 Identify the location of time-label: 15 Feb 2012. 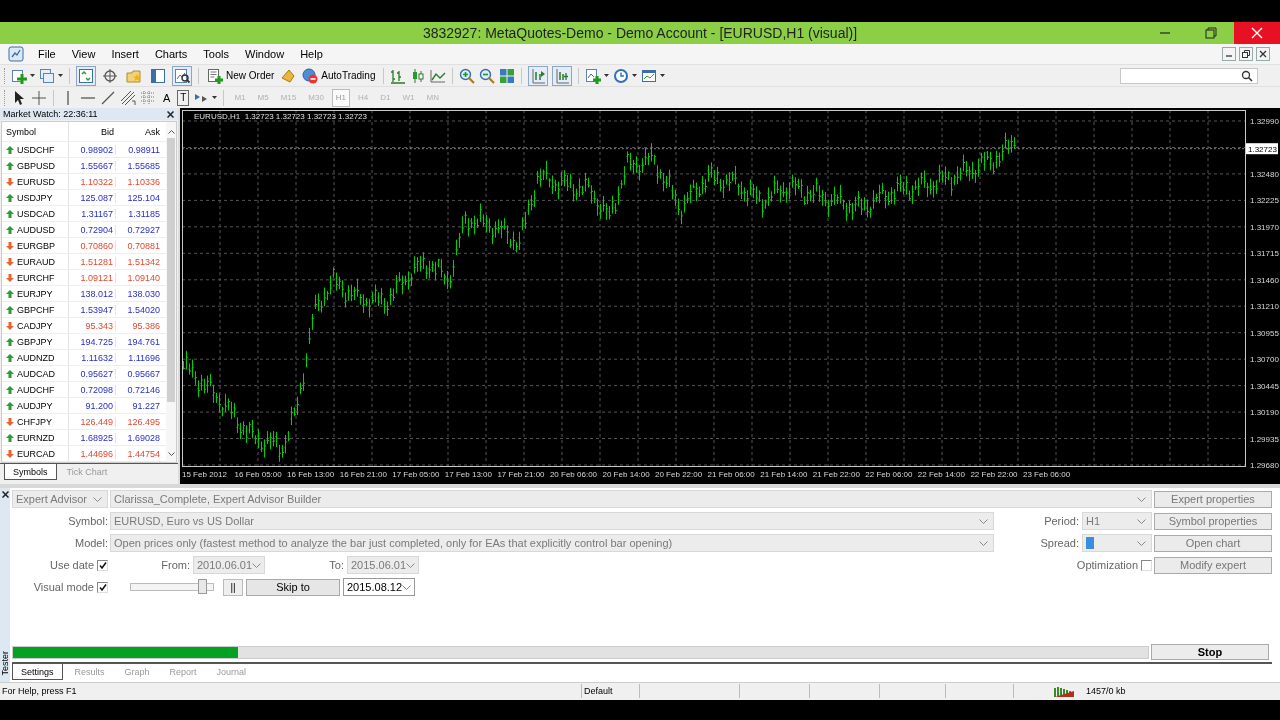
(204, 474).